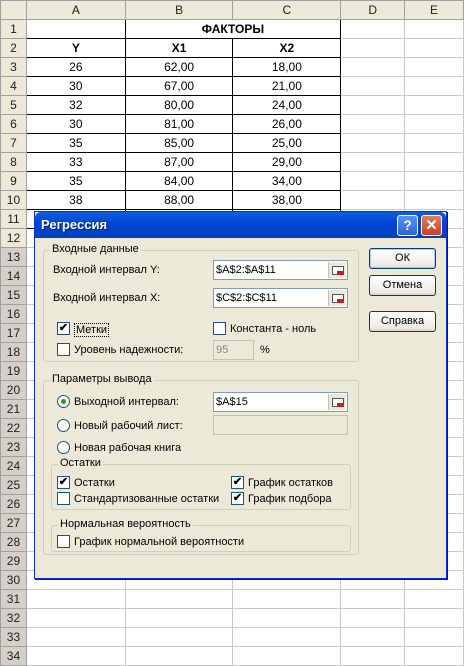 Image resolution: width=464 pixels, height=666 pixels. What do you see at coordinates (179, 143) in the screenshot?
I see `data-cell: 85,00` at bounding box center [179, 143].